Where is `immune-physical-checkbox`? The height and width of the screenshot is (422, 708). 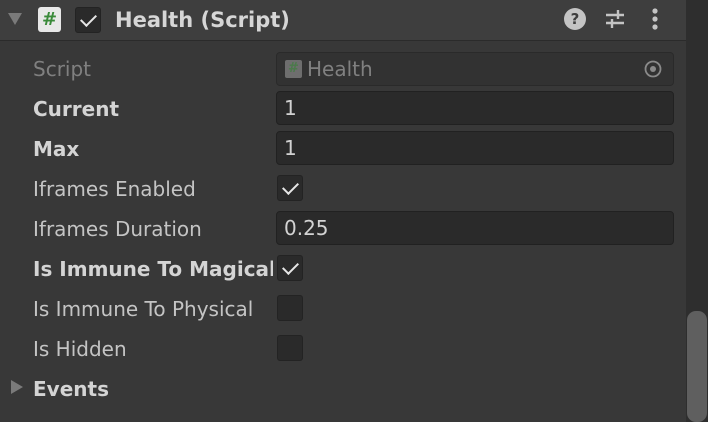 immune-physical-checkbox is located at coordinates (290, 308).